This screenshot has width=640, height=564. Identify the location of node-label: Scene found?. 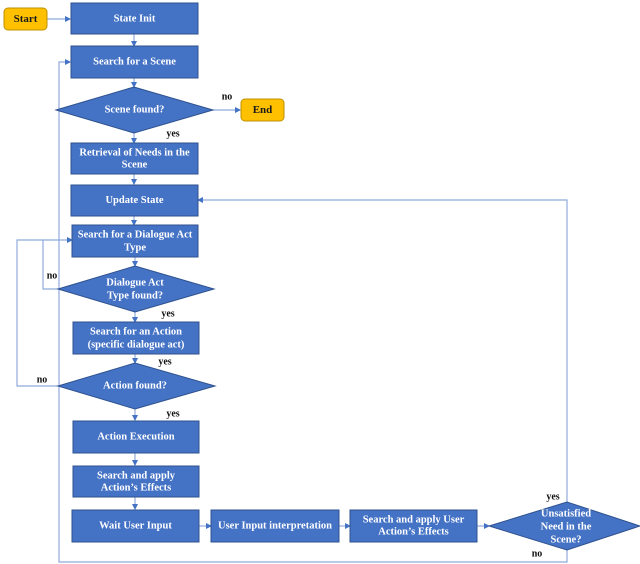
(135, 109).